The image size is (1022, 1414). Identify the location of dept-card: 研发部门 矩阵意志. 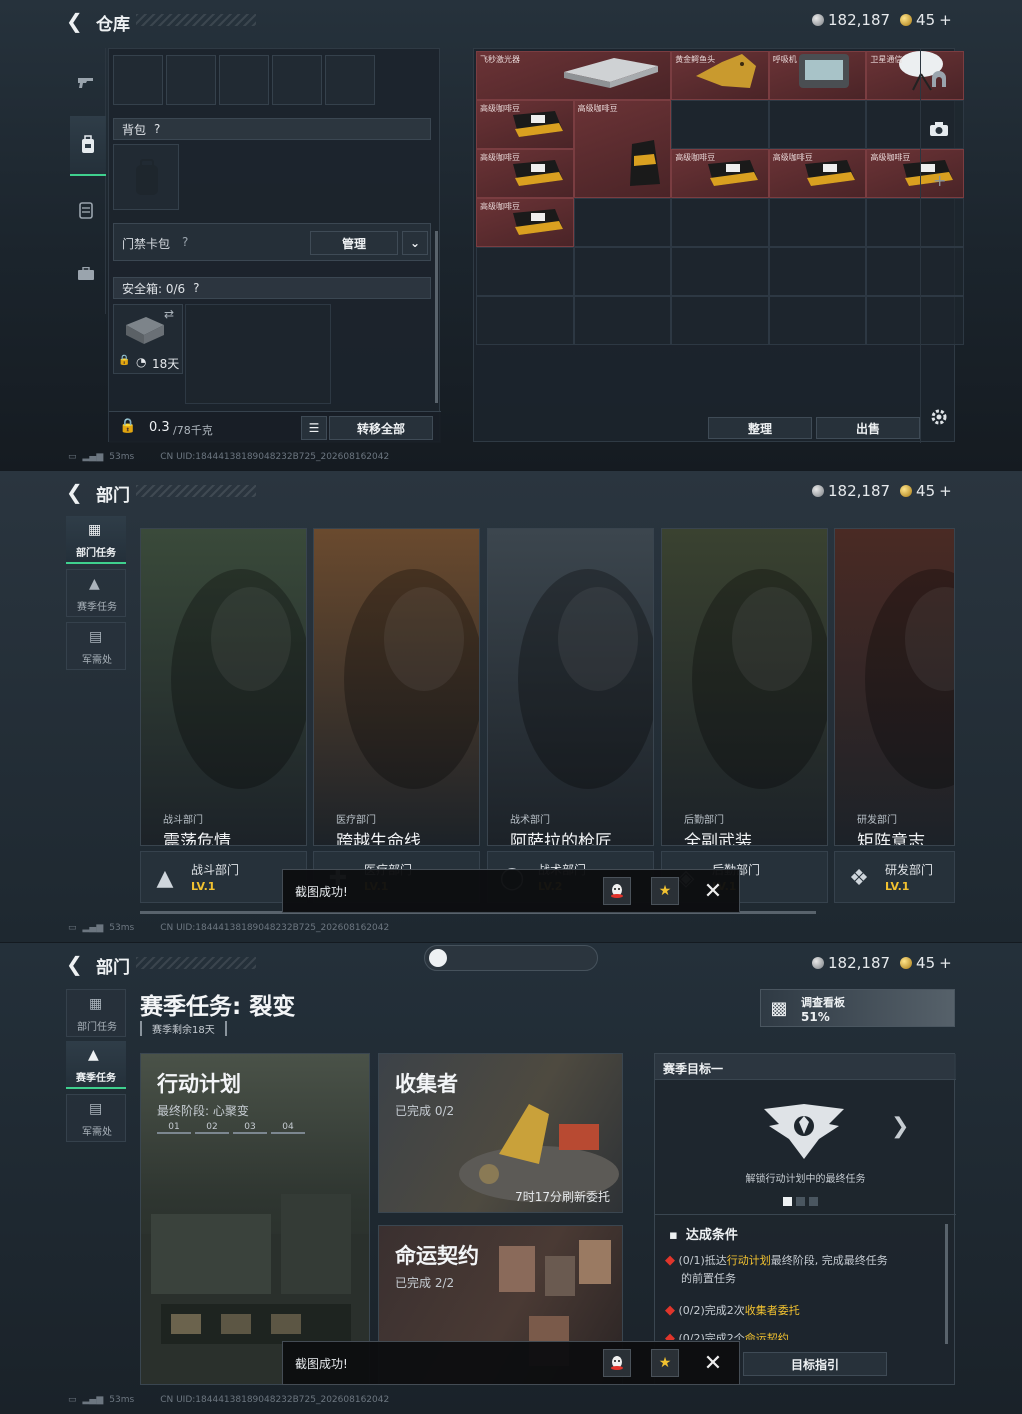
(894, 687).